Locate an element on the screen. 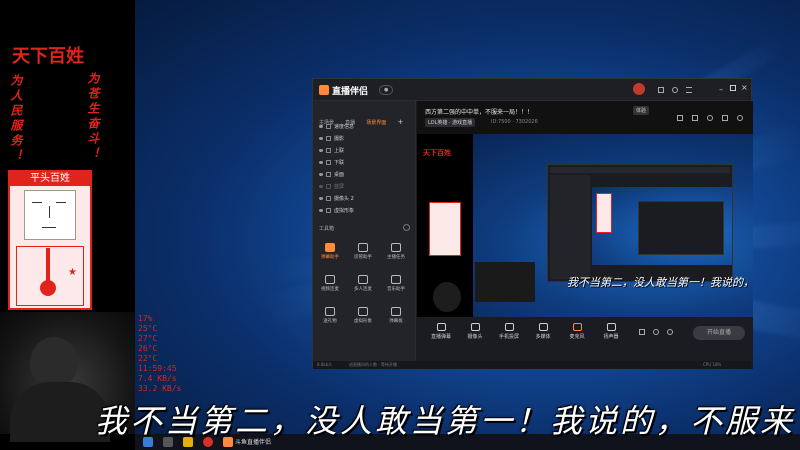  record-icon is located at coordinates (642, 332).